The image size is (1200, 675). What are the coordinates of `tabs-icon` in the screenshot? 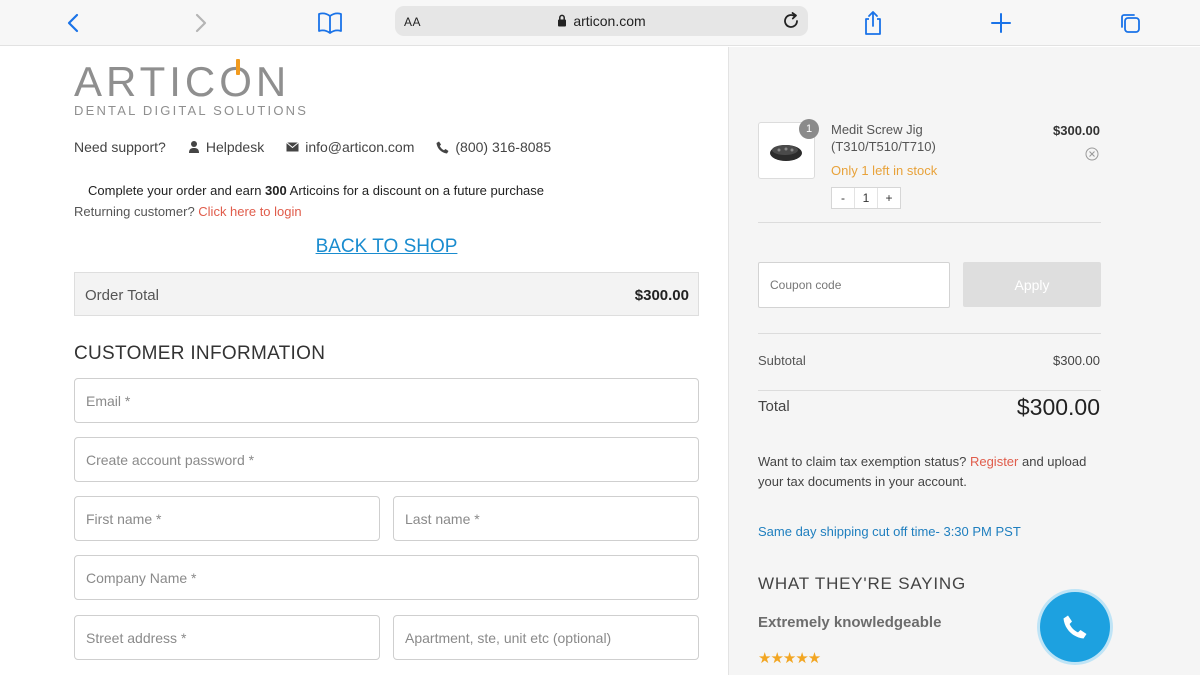 It's located at (1130, 23).